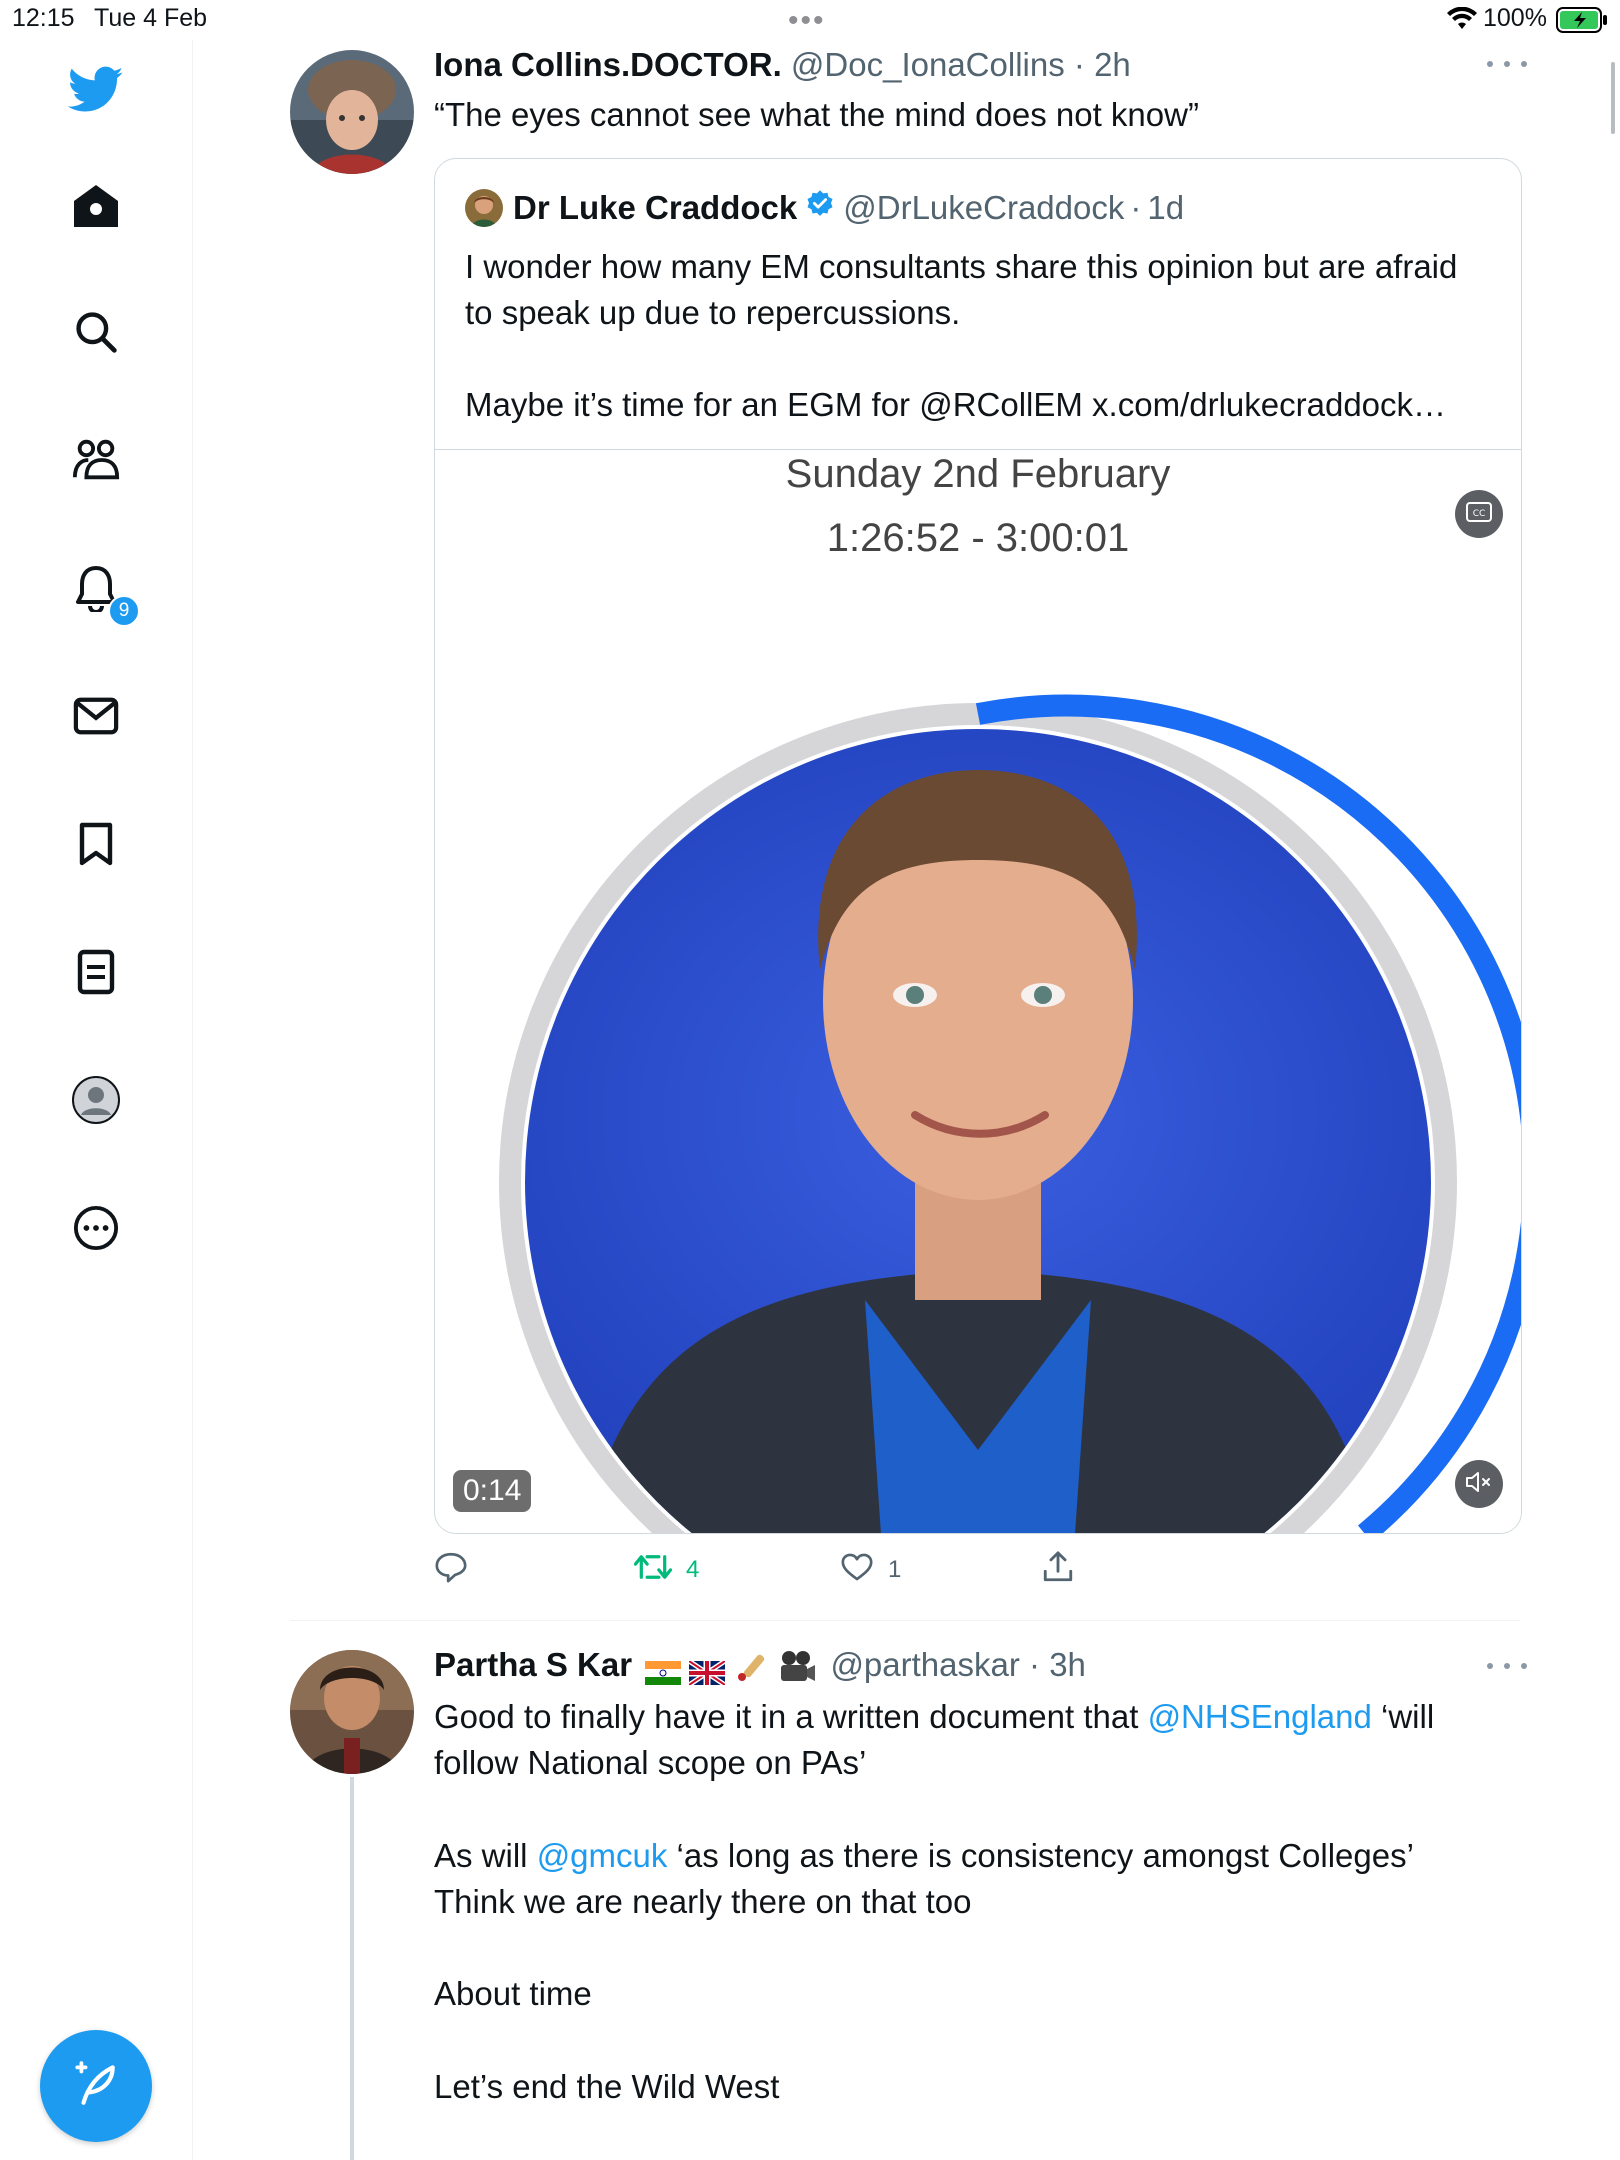  I want to click on captions-button: CC, so click(1479, 514).